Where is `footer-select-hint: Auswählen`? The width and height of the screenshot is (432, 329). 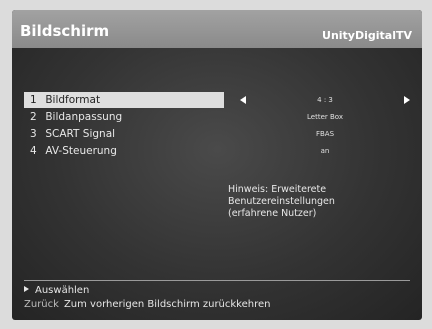
footer-select-hint: Auswählen is located at coordinates (56, 291).